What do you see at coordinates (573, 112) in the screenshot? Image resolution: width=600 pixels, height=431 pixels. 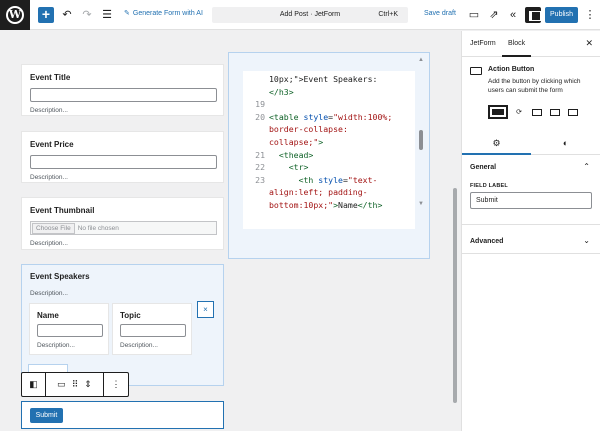 I see `style-option-page-icon` at bounding box center [573, 112].